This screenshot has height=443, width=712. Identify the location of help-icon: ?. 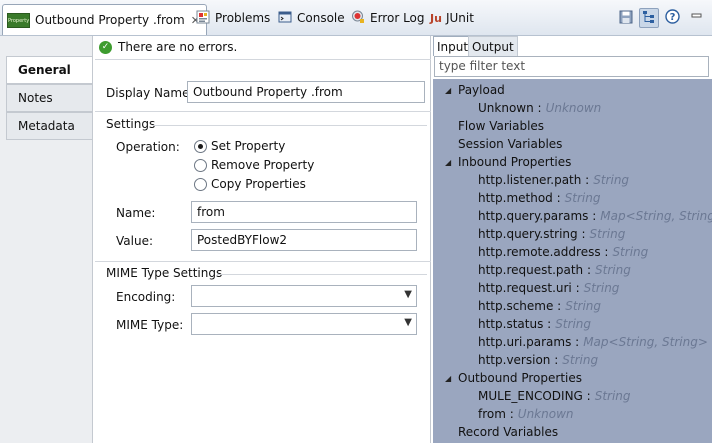
(672, 18).